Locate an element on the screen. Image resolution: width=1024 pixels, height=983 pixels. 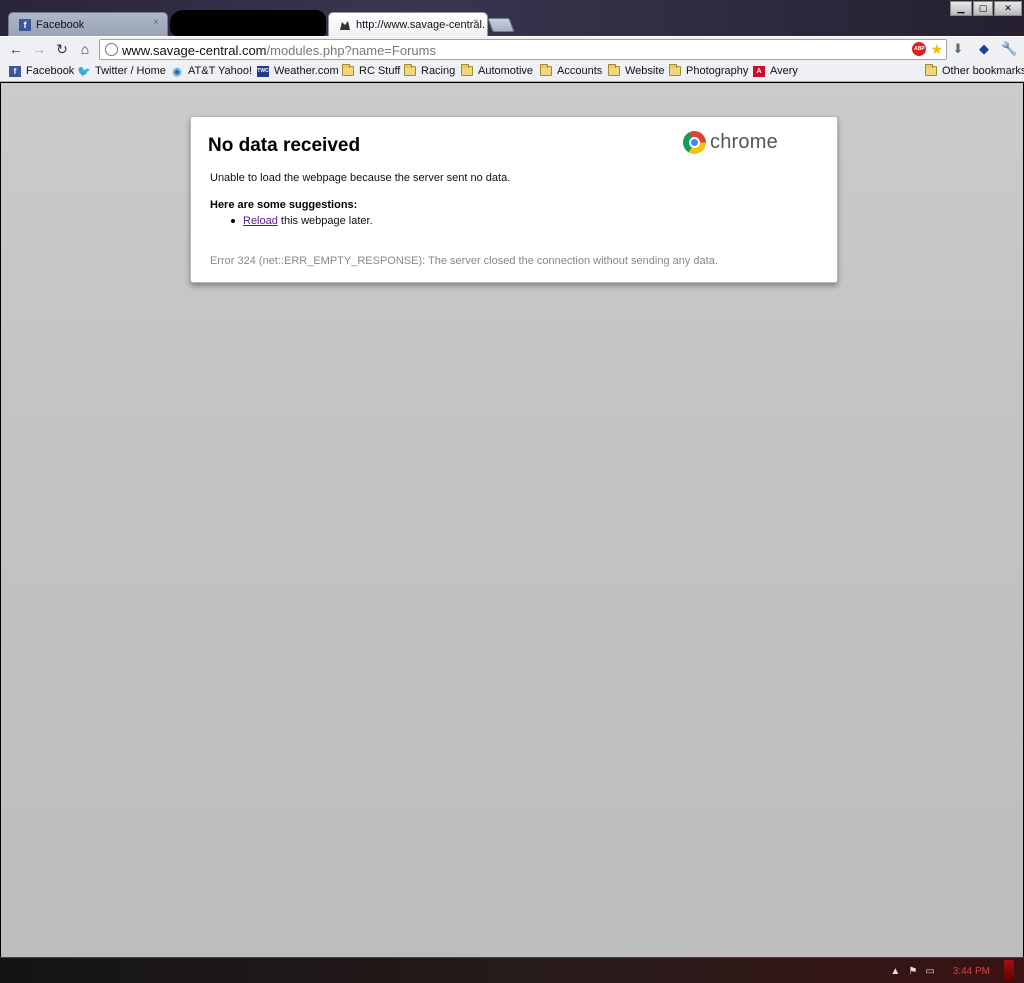
bookmark-label: RC Stuff is located at coordinates (380, 71).